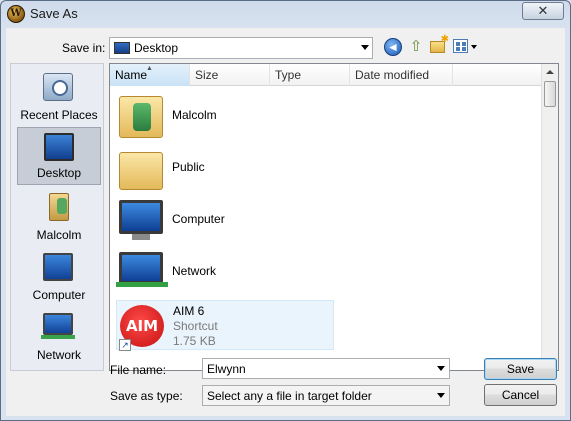  What do you see at coordinates (16, 14) in the screenshot?
I see `wow-app-icon: W` at bounding box center [16, 14].